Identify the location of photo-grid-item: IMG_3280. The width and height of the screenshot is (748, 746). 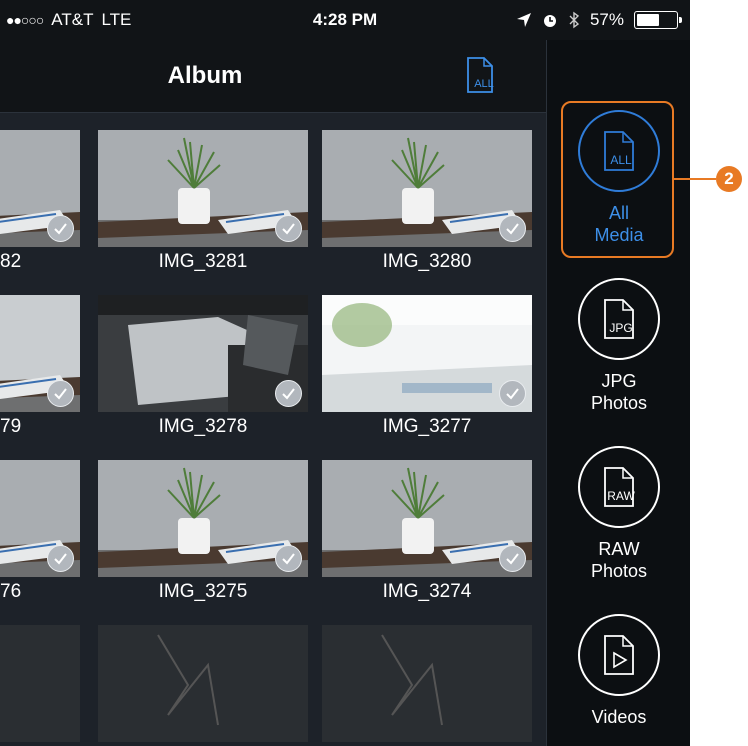
(427, 205).